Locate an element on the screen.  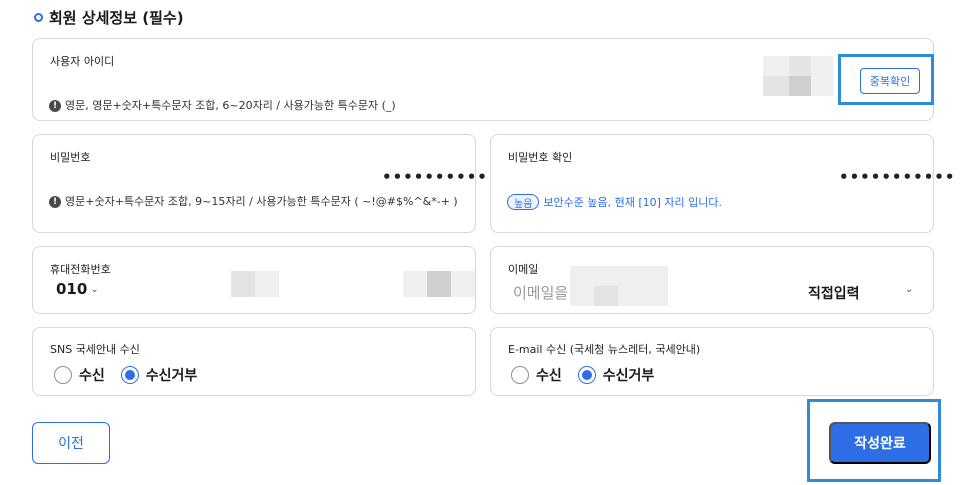
email-radio-reject-label: 수신거부 is located at coordinates (628, 376).